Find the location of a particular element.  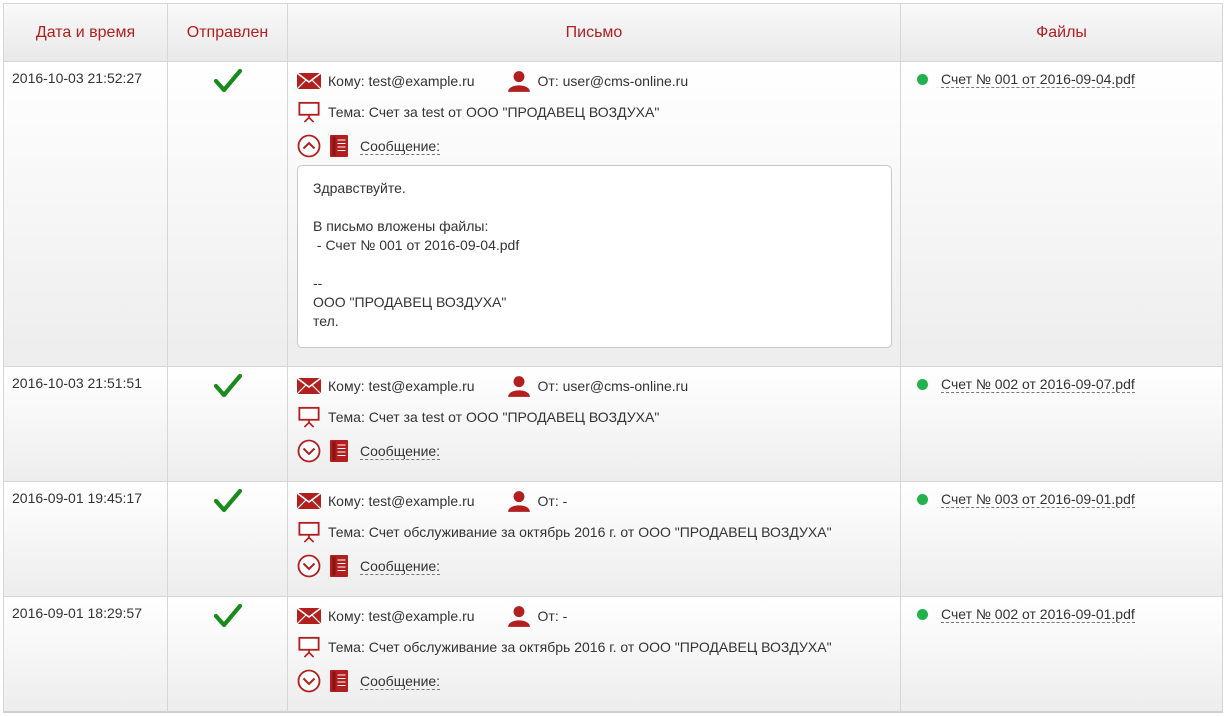

date-time: 2016-09-01 19:45:17 is located at coordinates (77, 498).